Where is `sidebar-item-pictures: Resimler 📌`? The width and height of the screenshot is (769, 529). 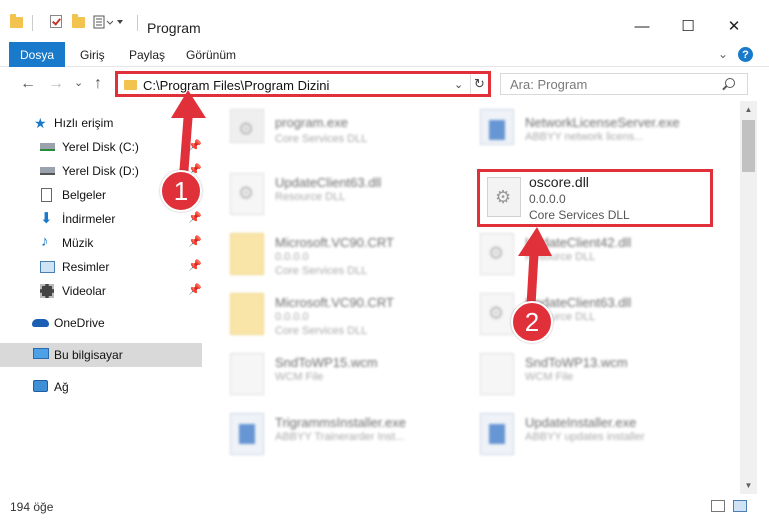
sidebar-item-pictures: Resimler 📌 is located at coordinates (101, 267).